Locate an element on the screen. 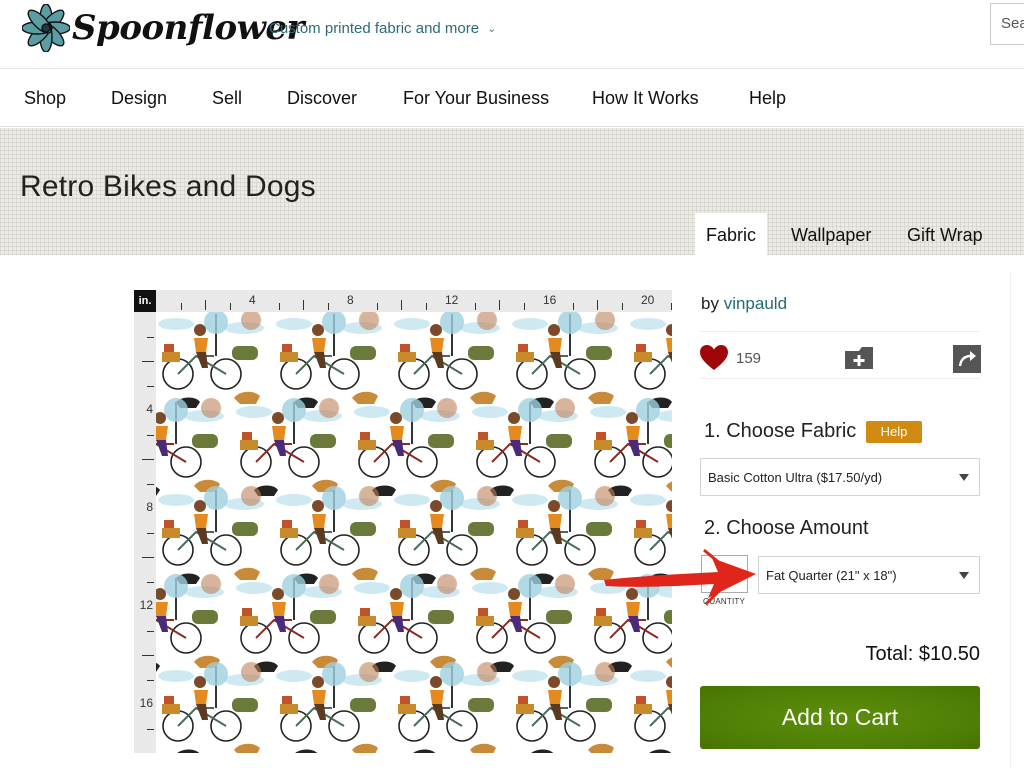  favorite-button: 159 is located at coordinates (730, 358).